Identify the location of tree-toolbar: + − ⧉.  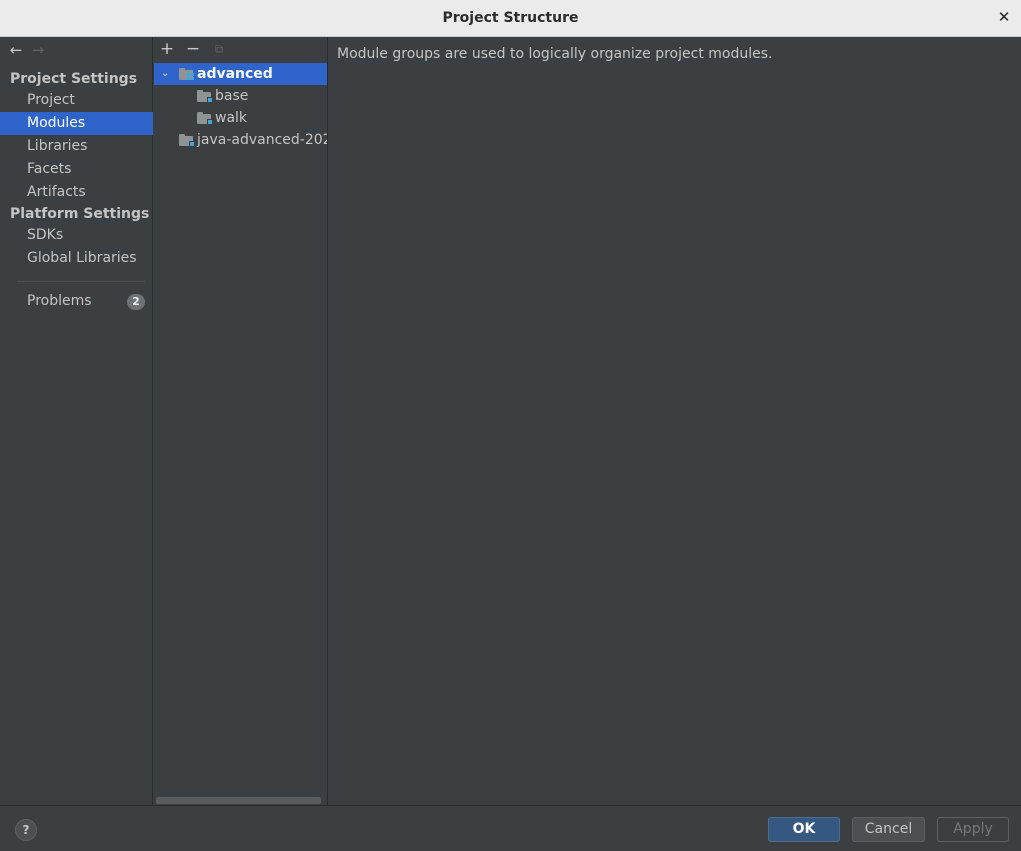
(240, 49).